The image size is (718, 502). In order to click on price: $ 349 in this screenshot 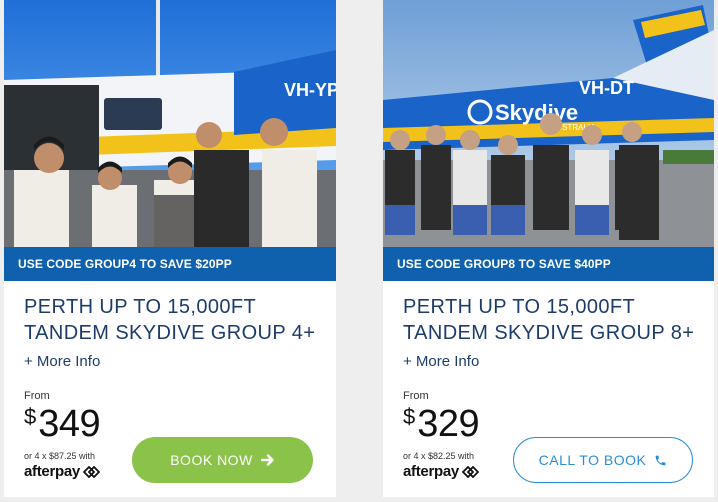, I will do `click(62, 424)`.